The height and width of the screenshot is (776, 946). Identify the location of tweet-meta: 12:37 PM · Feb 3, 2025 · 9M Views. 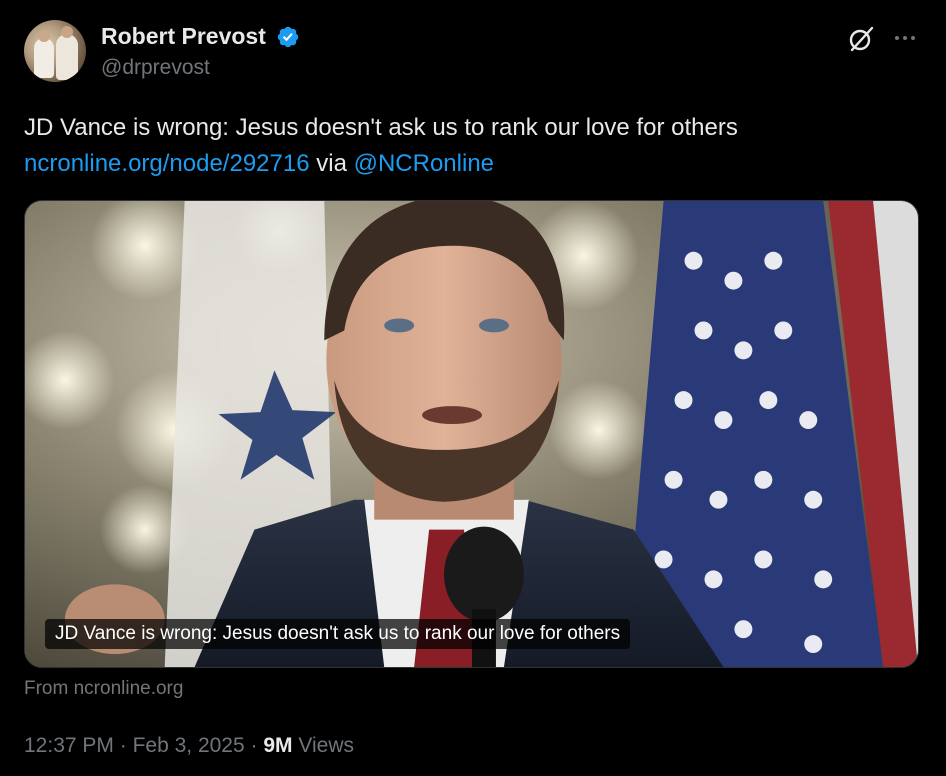
(189, 746).